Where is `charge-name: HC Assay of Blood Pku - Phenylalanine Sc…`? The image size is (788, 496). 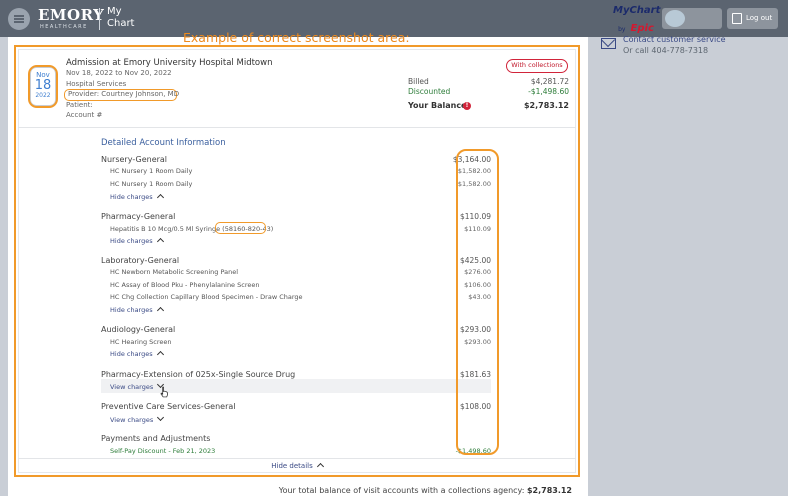
charge-name: HC Assay of Blood Pku - Phenylalanine Sc… is located at coordinates (185, 285).